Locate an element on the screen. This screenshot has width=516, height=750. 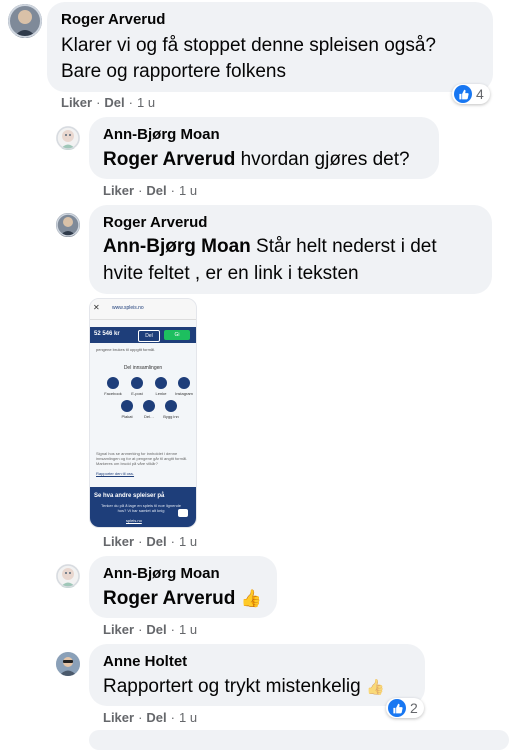
comment-text: Roger Arverud 👍 is located at coordinates (182, 599).